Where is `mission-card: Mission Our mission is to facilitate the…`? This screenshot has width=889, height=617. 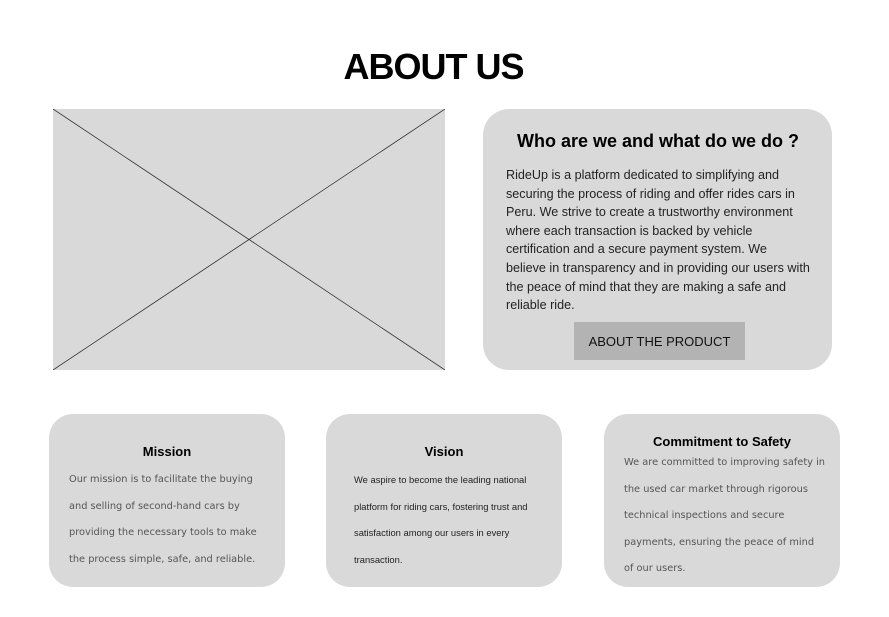 mission-card: Mission Our mission is to facilitate the… is located at coordinates (167, 500).